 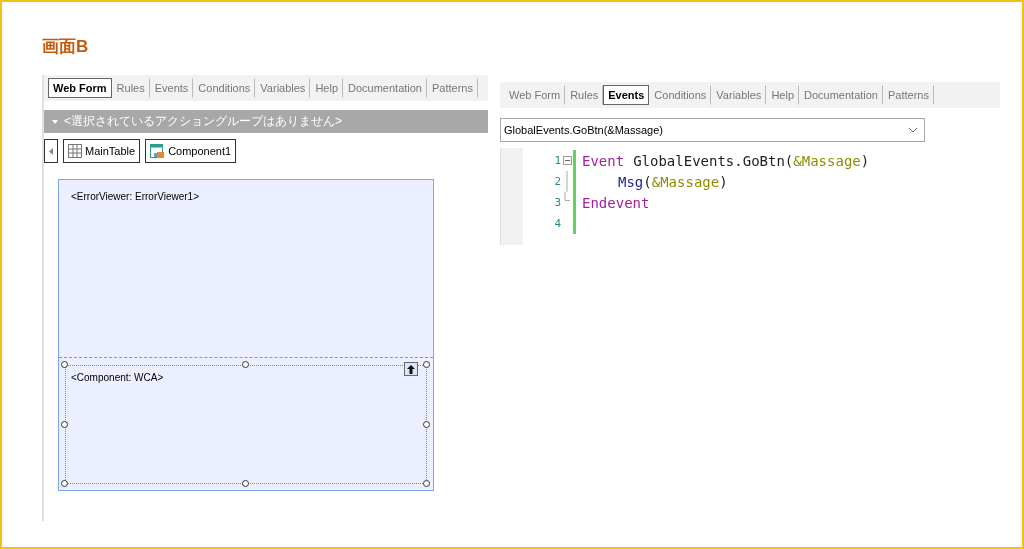 I want to click on code-line: Msg(&Massage), so click(x=672, y=181).